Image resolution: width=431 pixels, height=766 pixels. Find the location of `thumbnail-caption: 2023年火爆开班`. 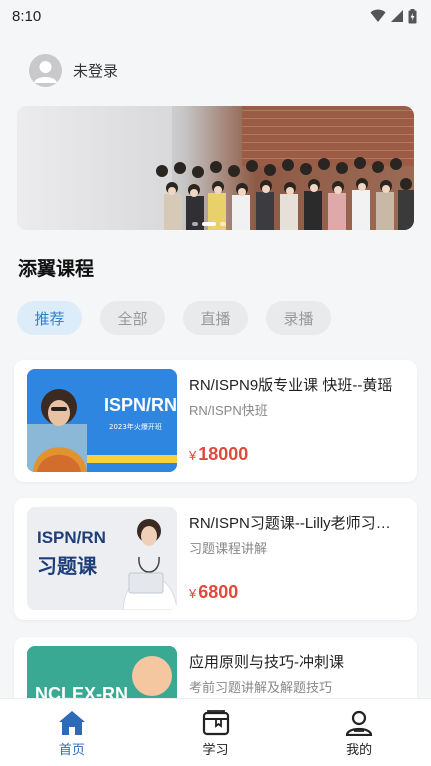

thumbnail-caption: 2023年火爆开班 is located at coordinates (135, 426).